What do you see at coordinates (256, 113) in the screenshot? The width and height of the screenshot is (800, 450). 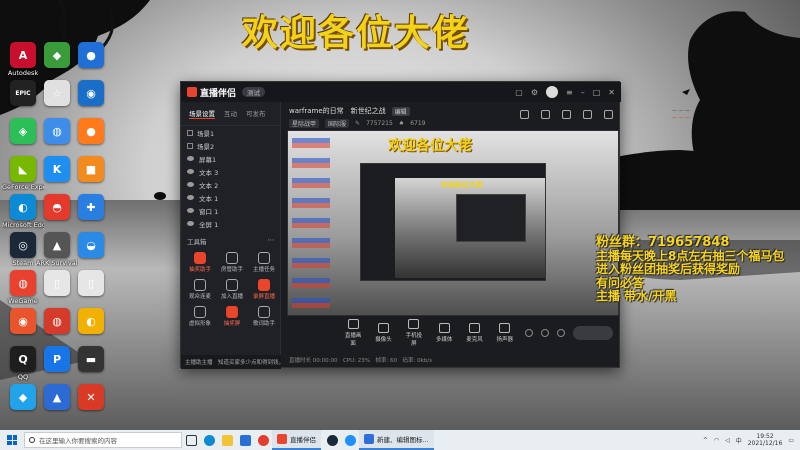 I see `tab-publish: 可发布` at bounding box center [256, 113].